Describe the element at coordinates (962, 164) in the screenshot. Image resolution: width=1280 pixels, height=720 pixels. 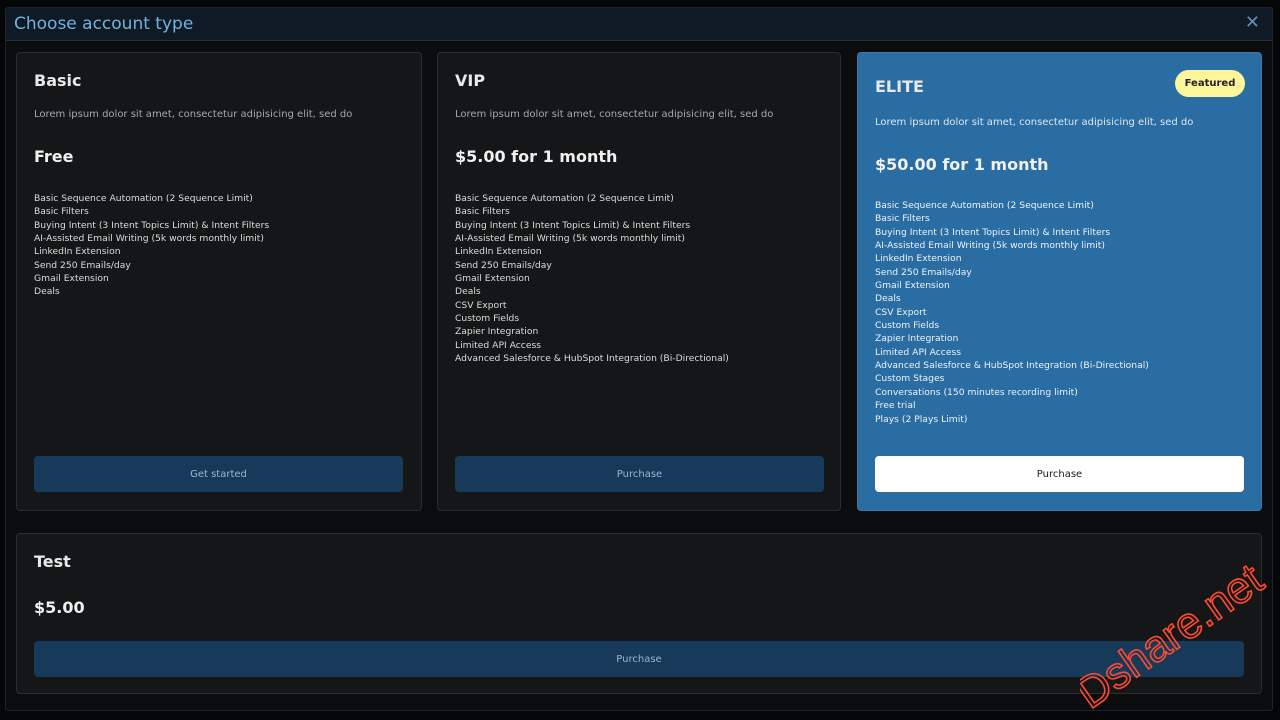
I see `plan-price: $50.00 for 1 month` at that location.